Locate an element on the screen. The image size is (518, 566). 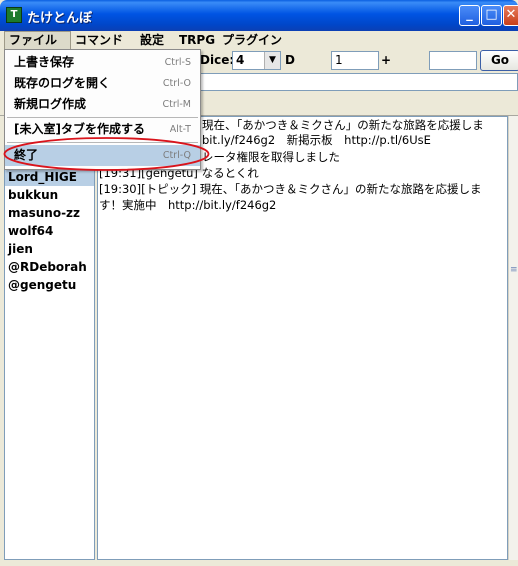
chevron-down-icon: ▼ is located at coordinates (272, 60).